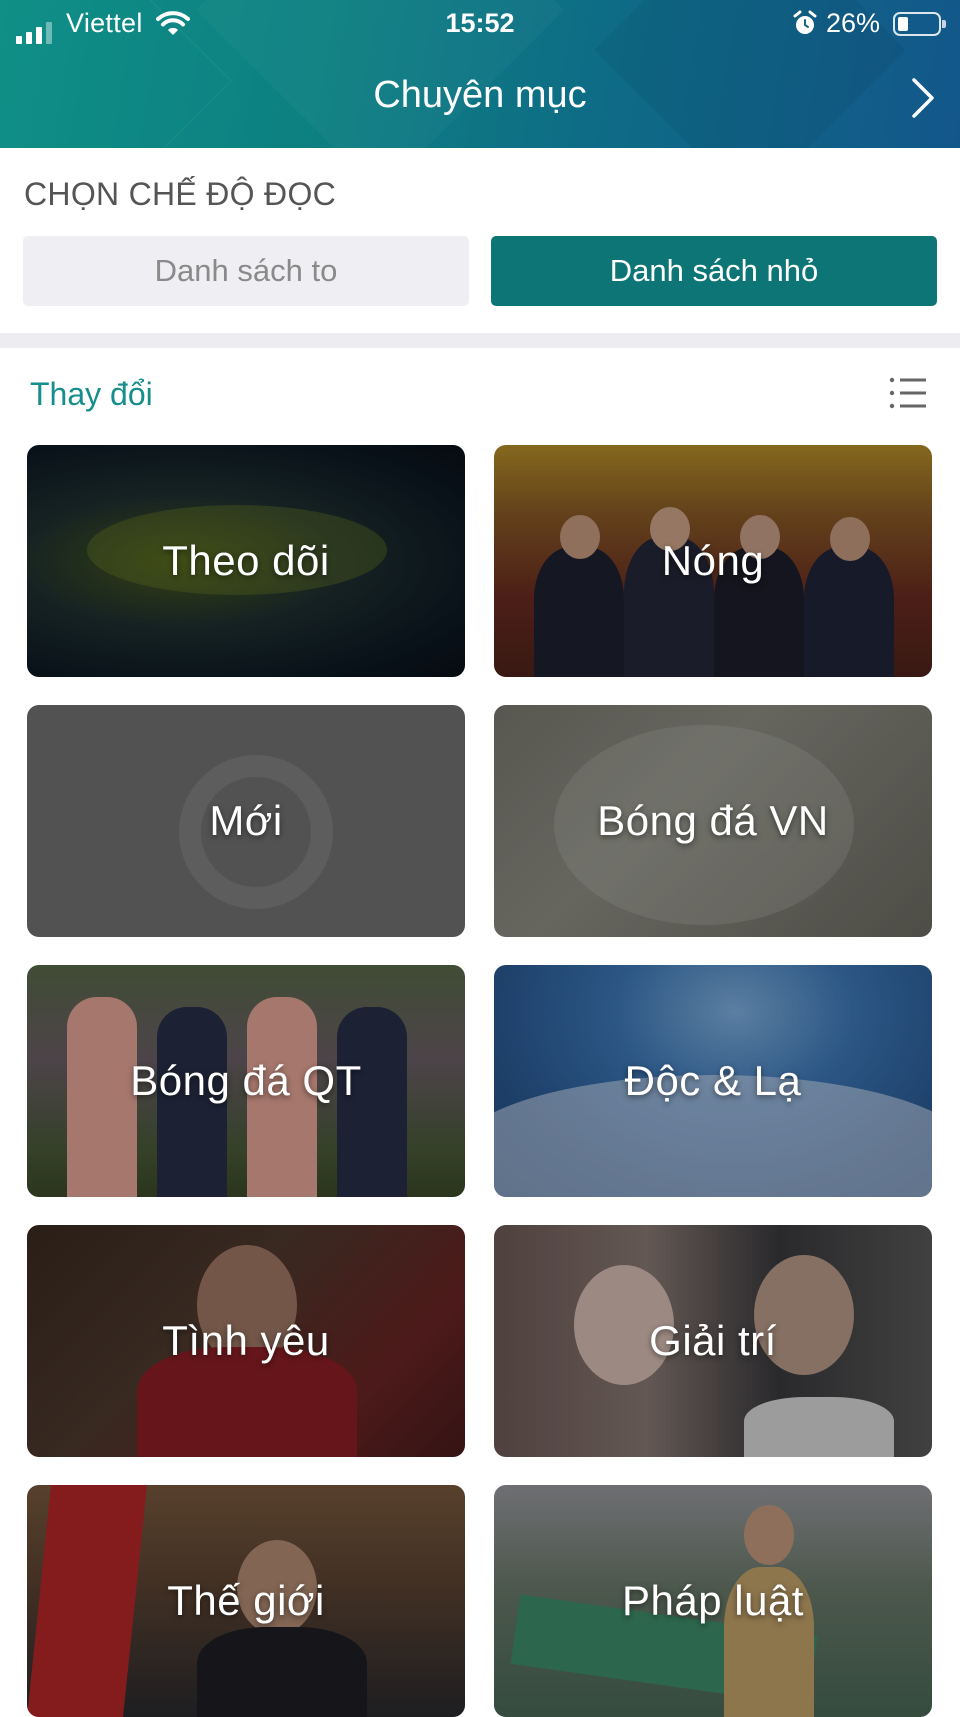  I want to click on battery-percentage: 26%, so click(853, 23).